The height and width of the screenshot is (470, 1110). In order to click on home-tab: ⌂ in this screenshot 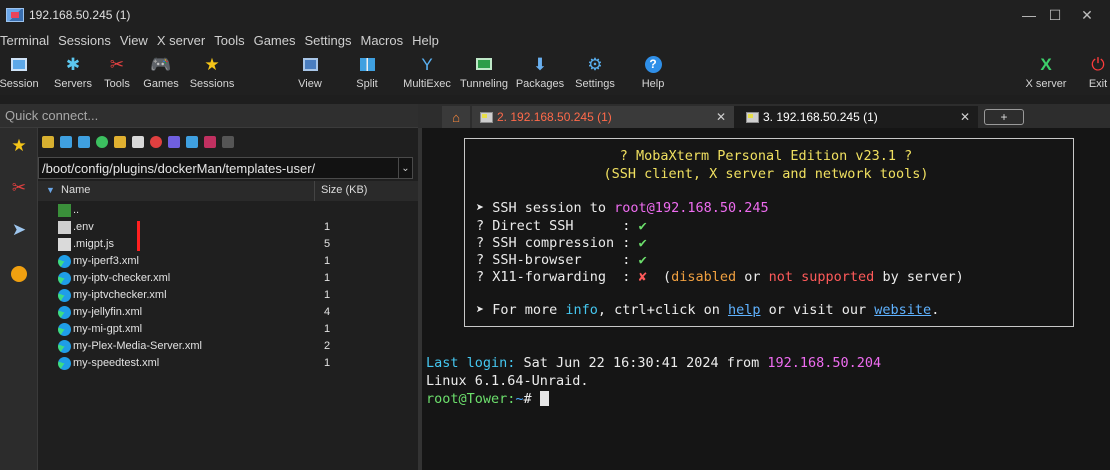, I will do `click(456, 117)`.